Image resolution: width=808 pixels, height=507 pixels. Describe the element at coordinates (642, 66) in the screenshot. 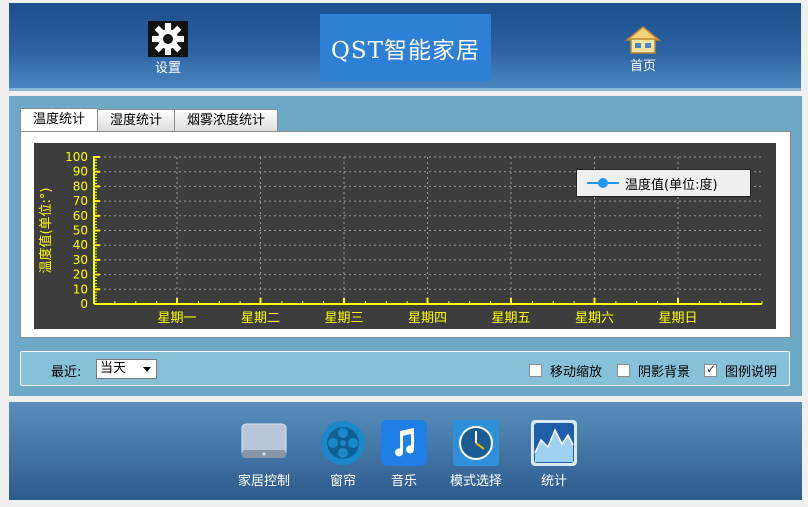

I see `home-label: 首页` at that location.